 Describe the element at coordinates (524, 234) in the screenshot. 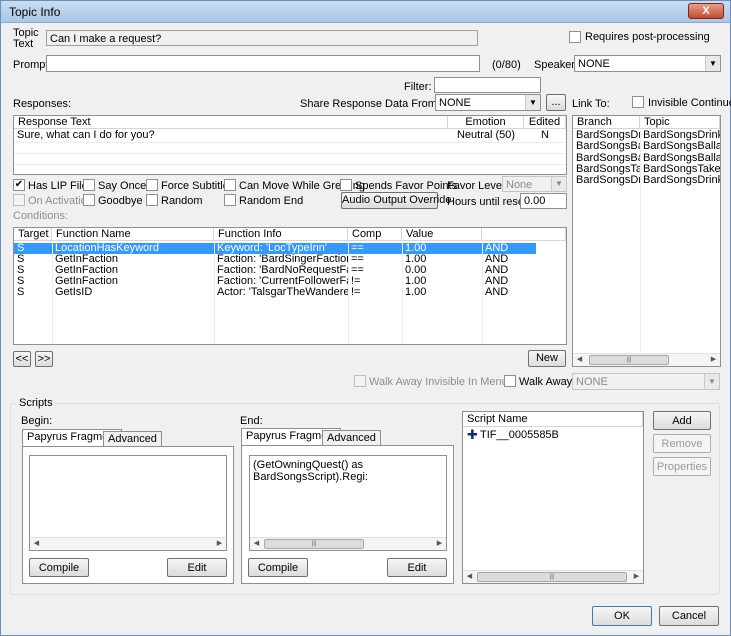

I see `column-header` at that location.